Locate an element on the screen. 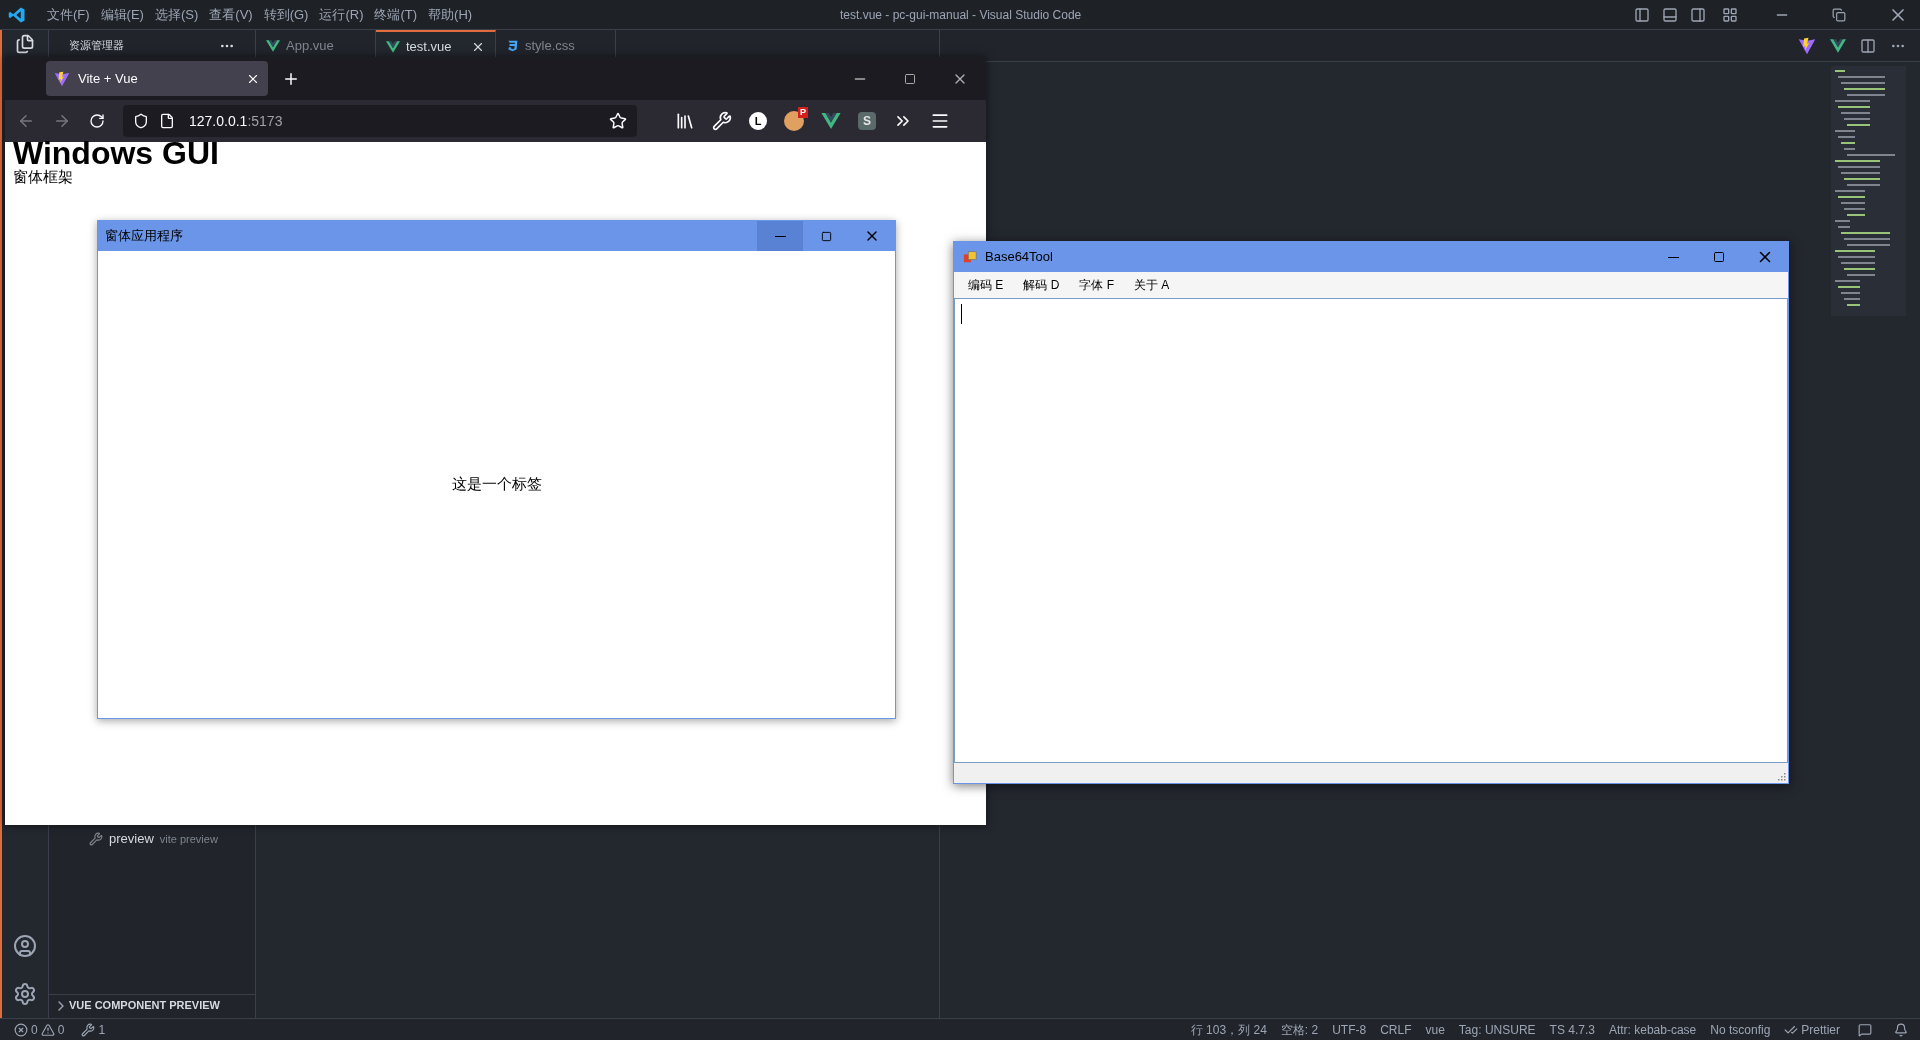 The width and height of the screenshot is (1920, 1040). bookmark-icon is located at coordinates (618, 121).